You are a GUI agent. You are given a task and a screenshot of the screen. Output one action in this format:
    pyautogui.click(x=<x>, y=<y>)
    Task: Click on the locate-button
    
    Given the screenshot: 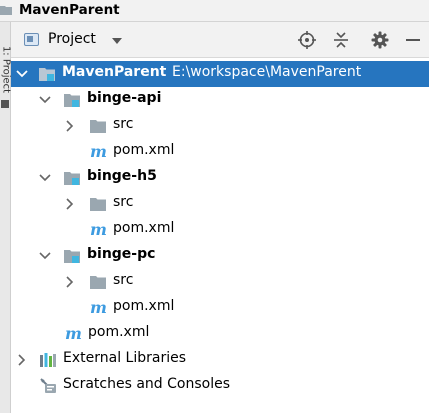 What is the action you would take?
    pyautogui.click(x=307, y=40)
    